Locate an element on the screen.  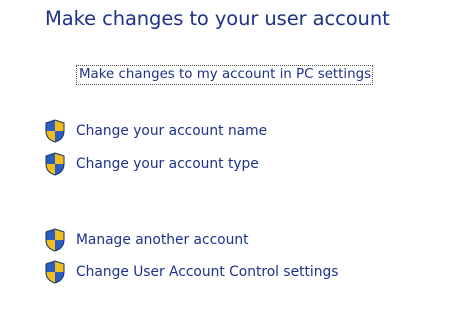
task-label: Manage another account is located at coordinates (162, 240).